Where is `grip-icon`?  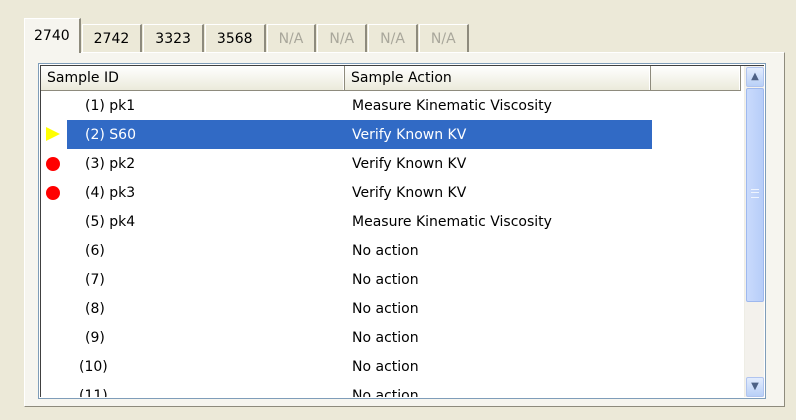
grip-icon is located at coordinates (755, 193).